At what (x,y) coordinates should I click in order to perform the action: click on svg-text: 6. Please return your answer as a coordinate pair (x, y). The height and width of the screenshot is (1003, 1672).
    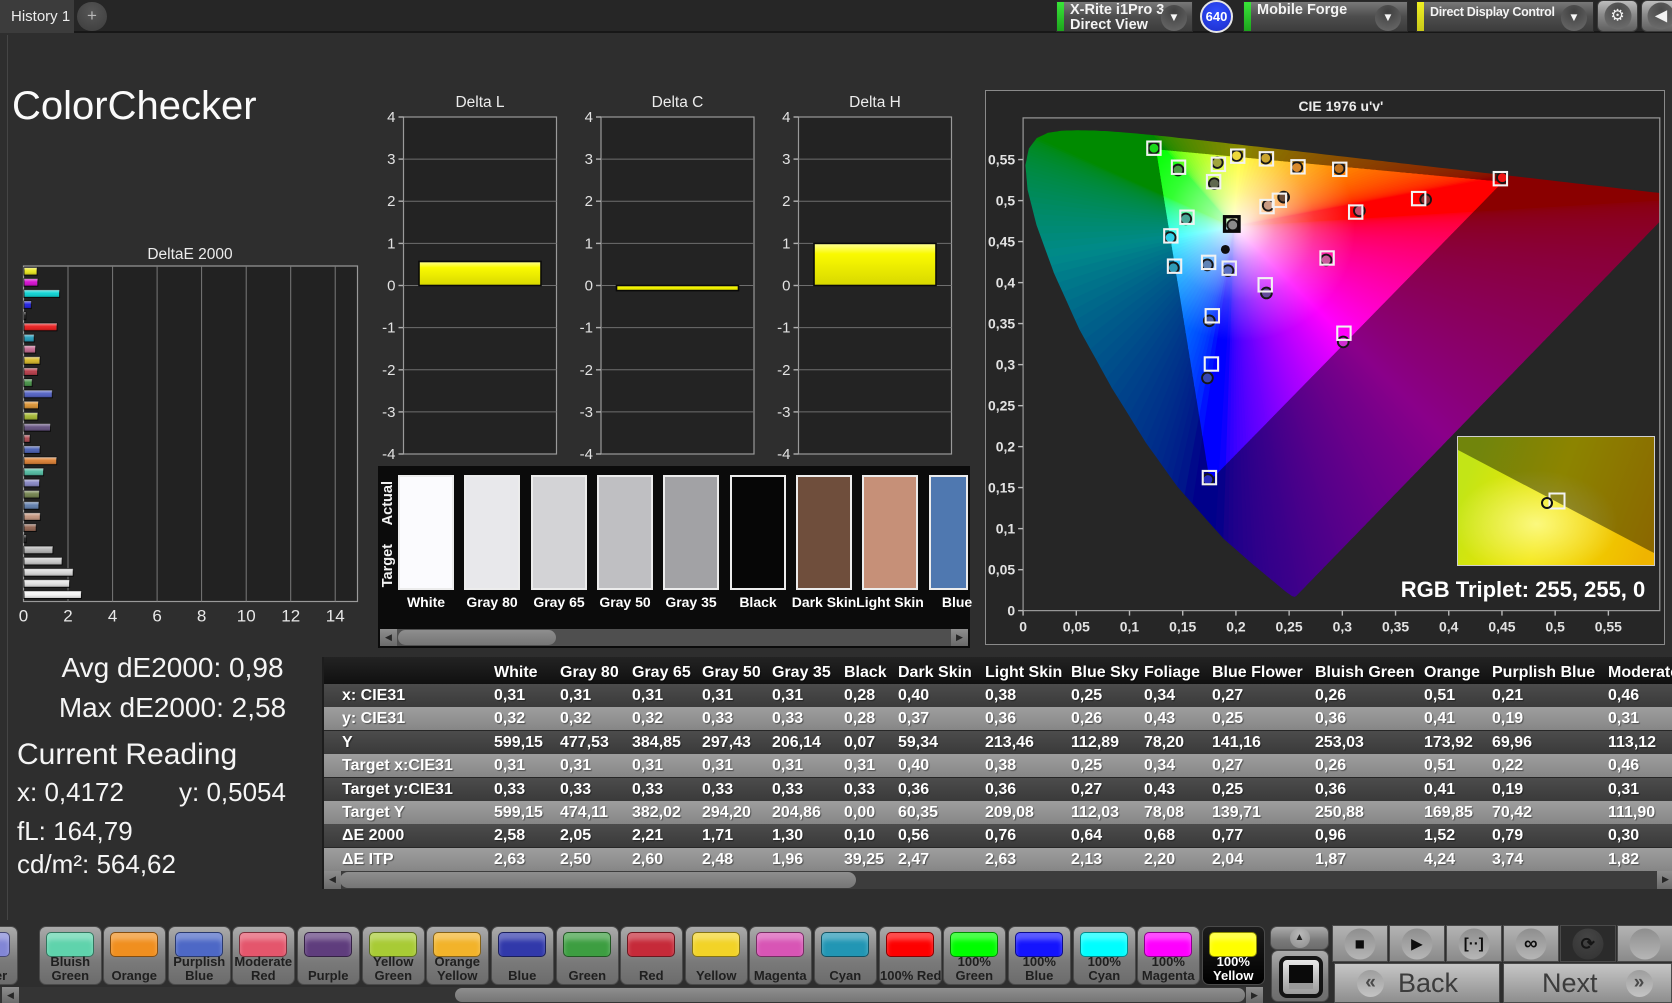
    Looking at the image, I should click on (156, 615).